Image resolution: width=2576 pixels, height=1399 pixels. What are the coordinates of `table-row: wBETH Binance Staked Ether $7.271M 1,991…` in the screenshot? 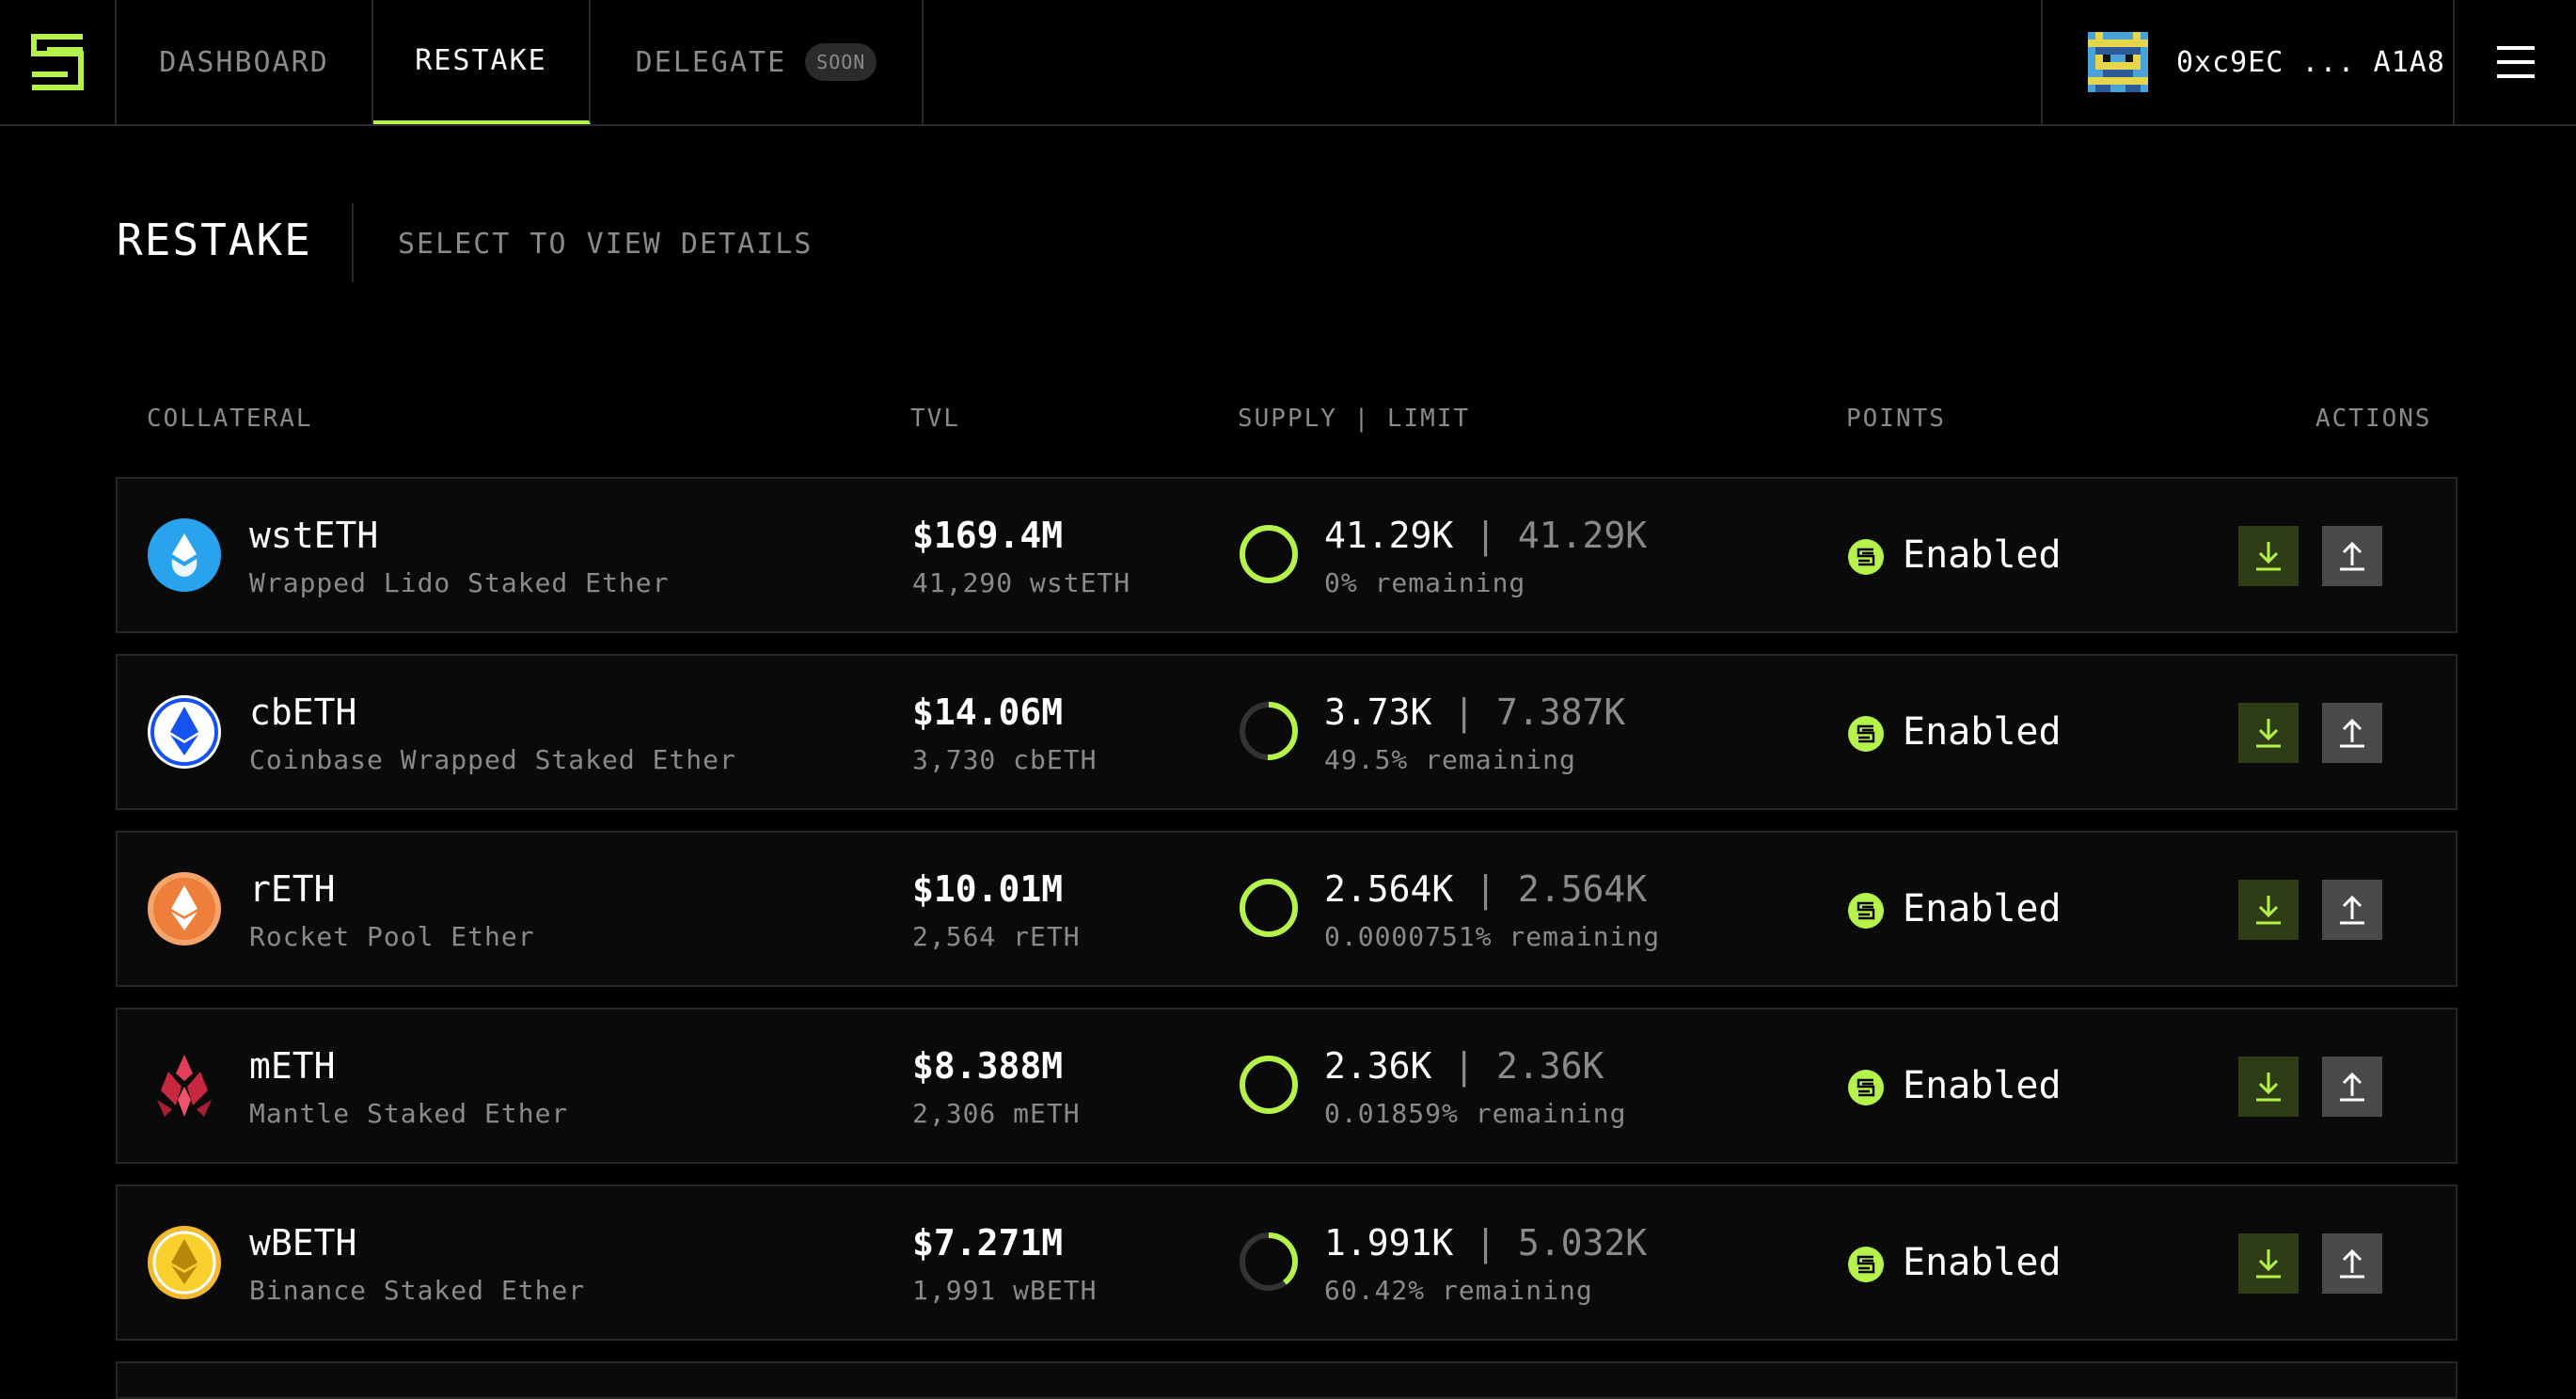 It's located at (1286, 1263).